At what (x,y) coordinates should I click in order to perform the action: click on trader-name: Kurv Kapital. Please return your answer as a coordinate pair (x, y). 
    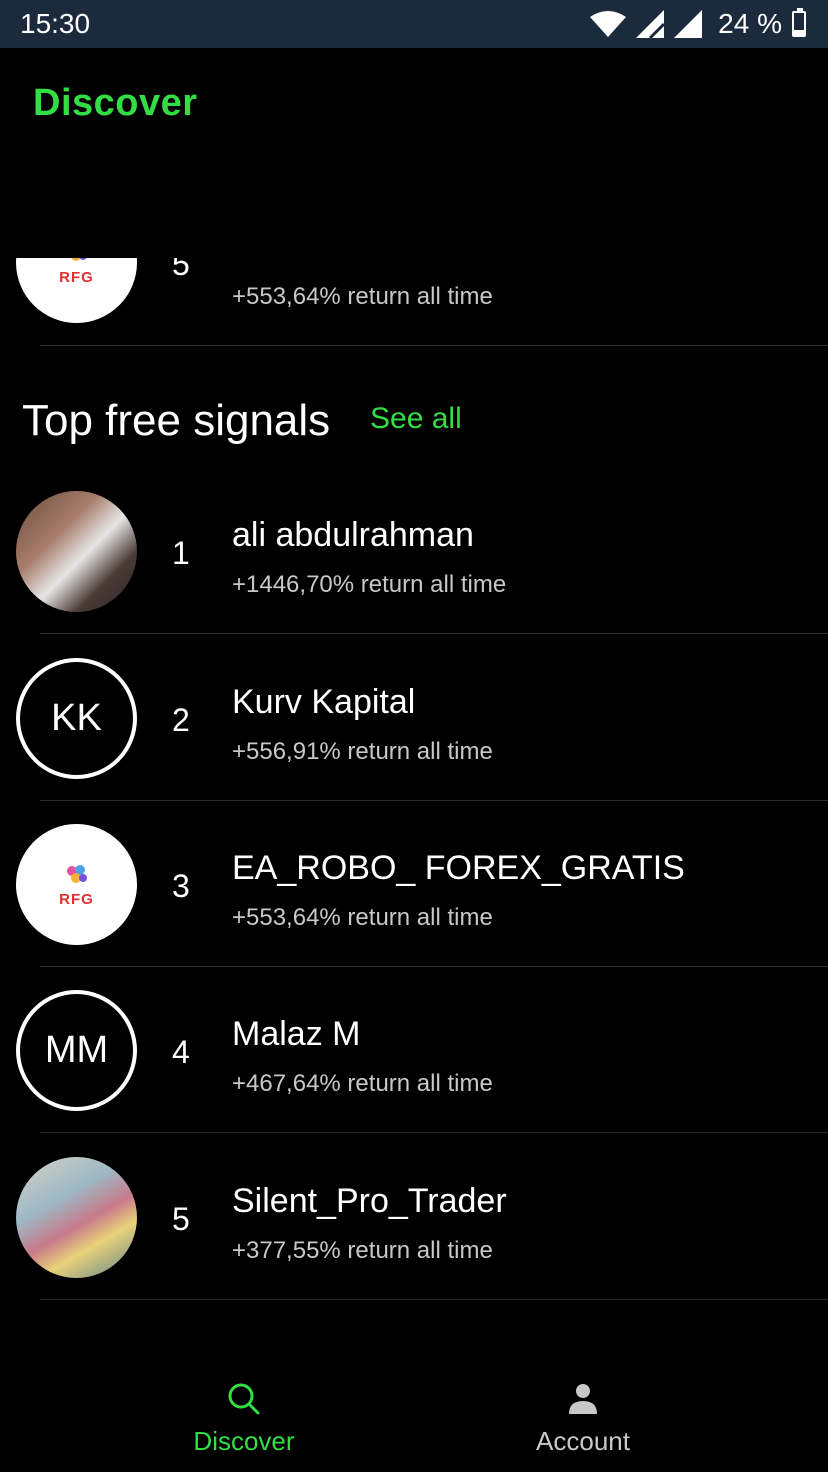
    Looking at the image, I should click on (324, 702).